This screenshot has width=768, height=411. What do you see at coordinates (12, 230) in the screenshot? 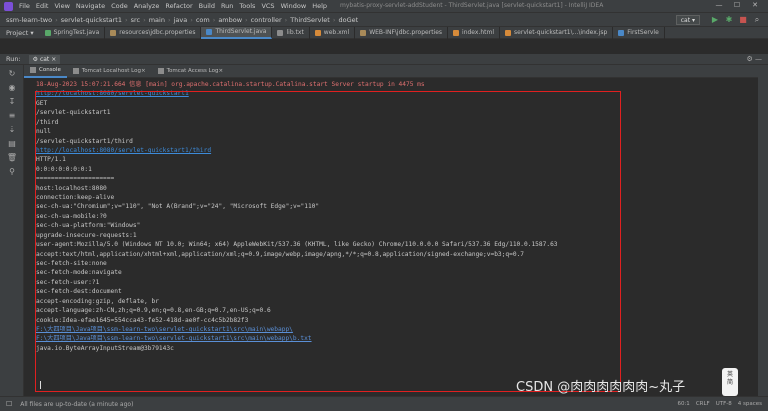
I see `run-left-toolstrip: ↻ ◉ ↧ ≡ ⇣ ▤ 🗑 ⚲` at bounding box center [12, 230].